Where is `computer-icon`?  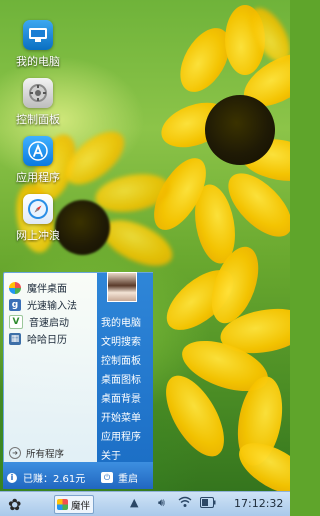 computer-icon is located at coordinates (38, 35).